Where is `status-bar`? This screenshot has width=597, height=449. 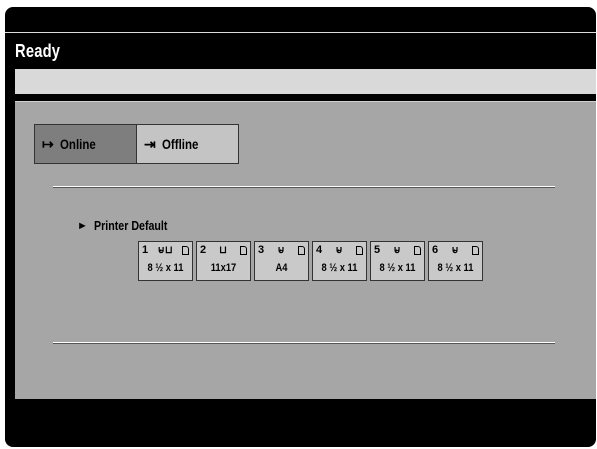
status-bar is located at coordinates (305, 81).